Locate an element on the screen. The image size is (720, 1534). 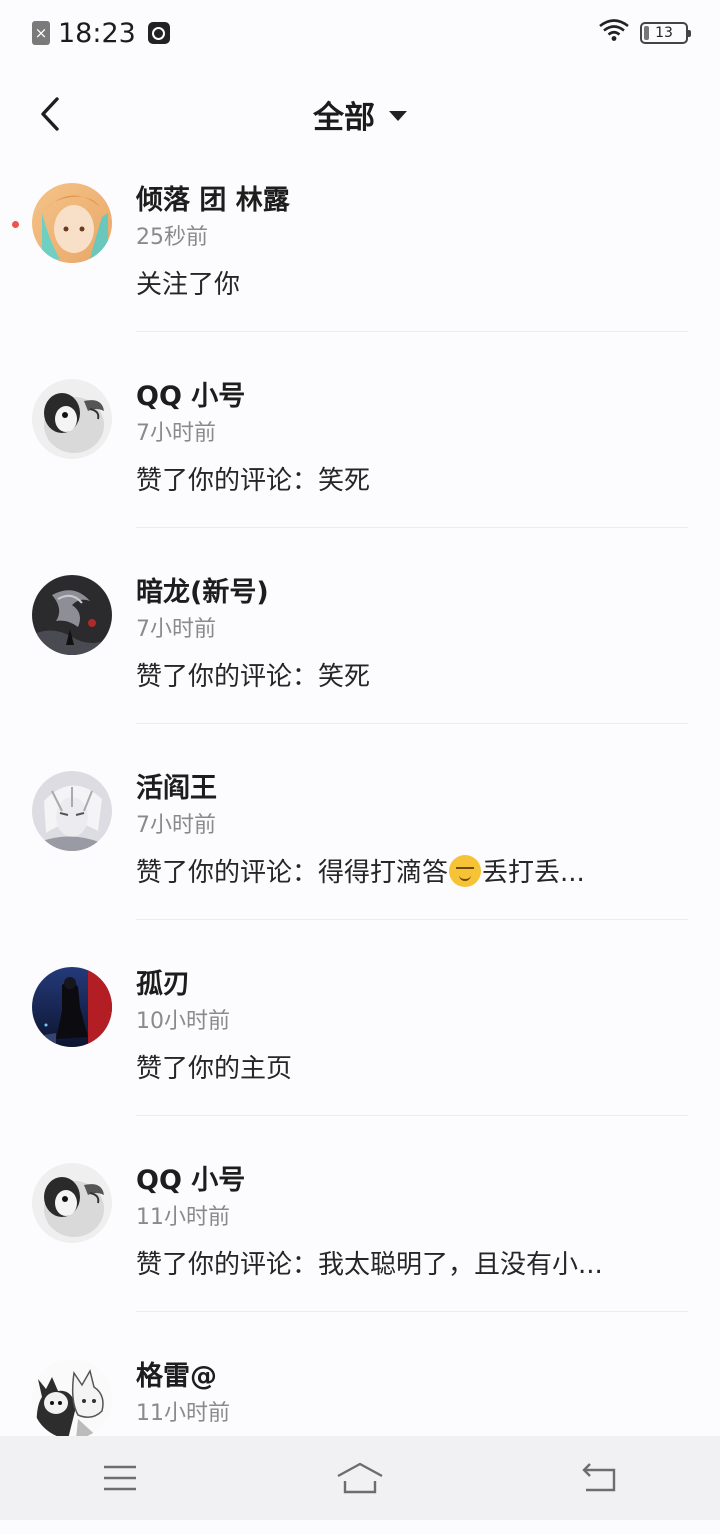
notification-message: 赞了你的主页 is located at coordinates (214, 1069).